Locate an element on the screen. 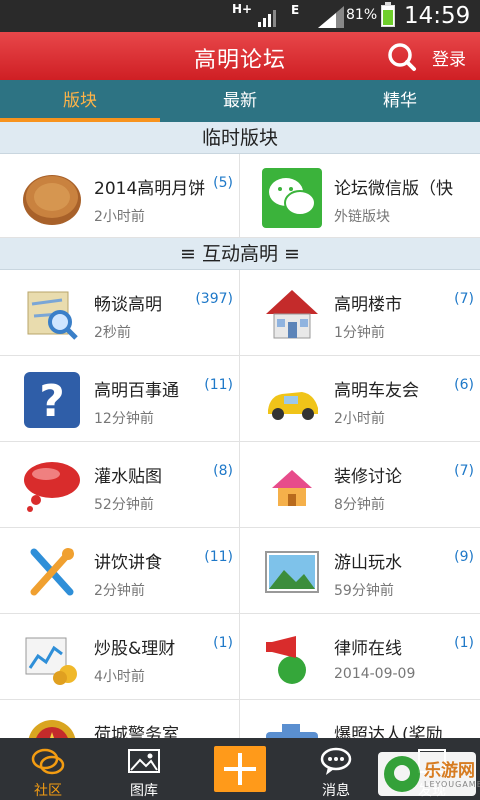 This screenshot has width=480, height=800. board-item: 灌水贴图 (8) 52分钟前 is located at coordinates (120, 485).